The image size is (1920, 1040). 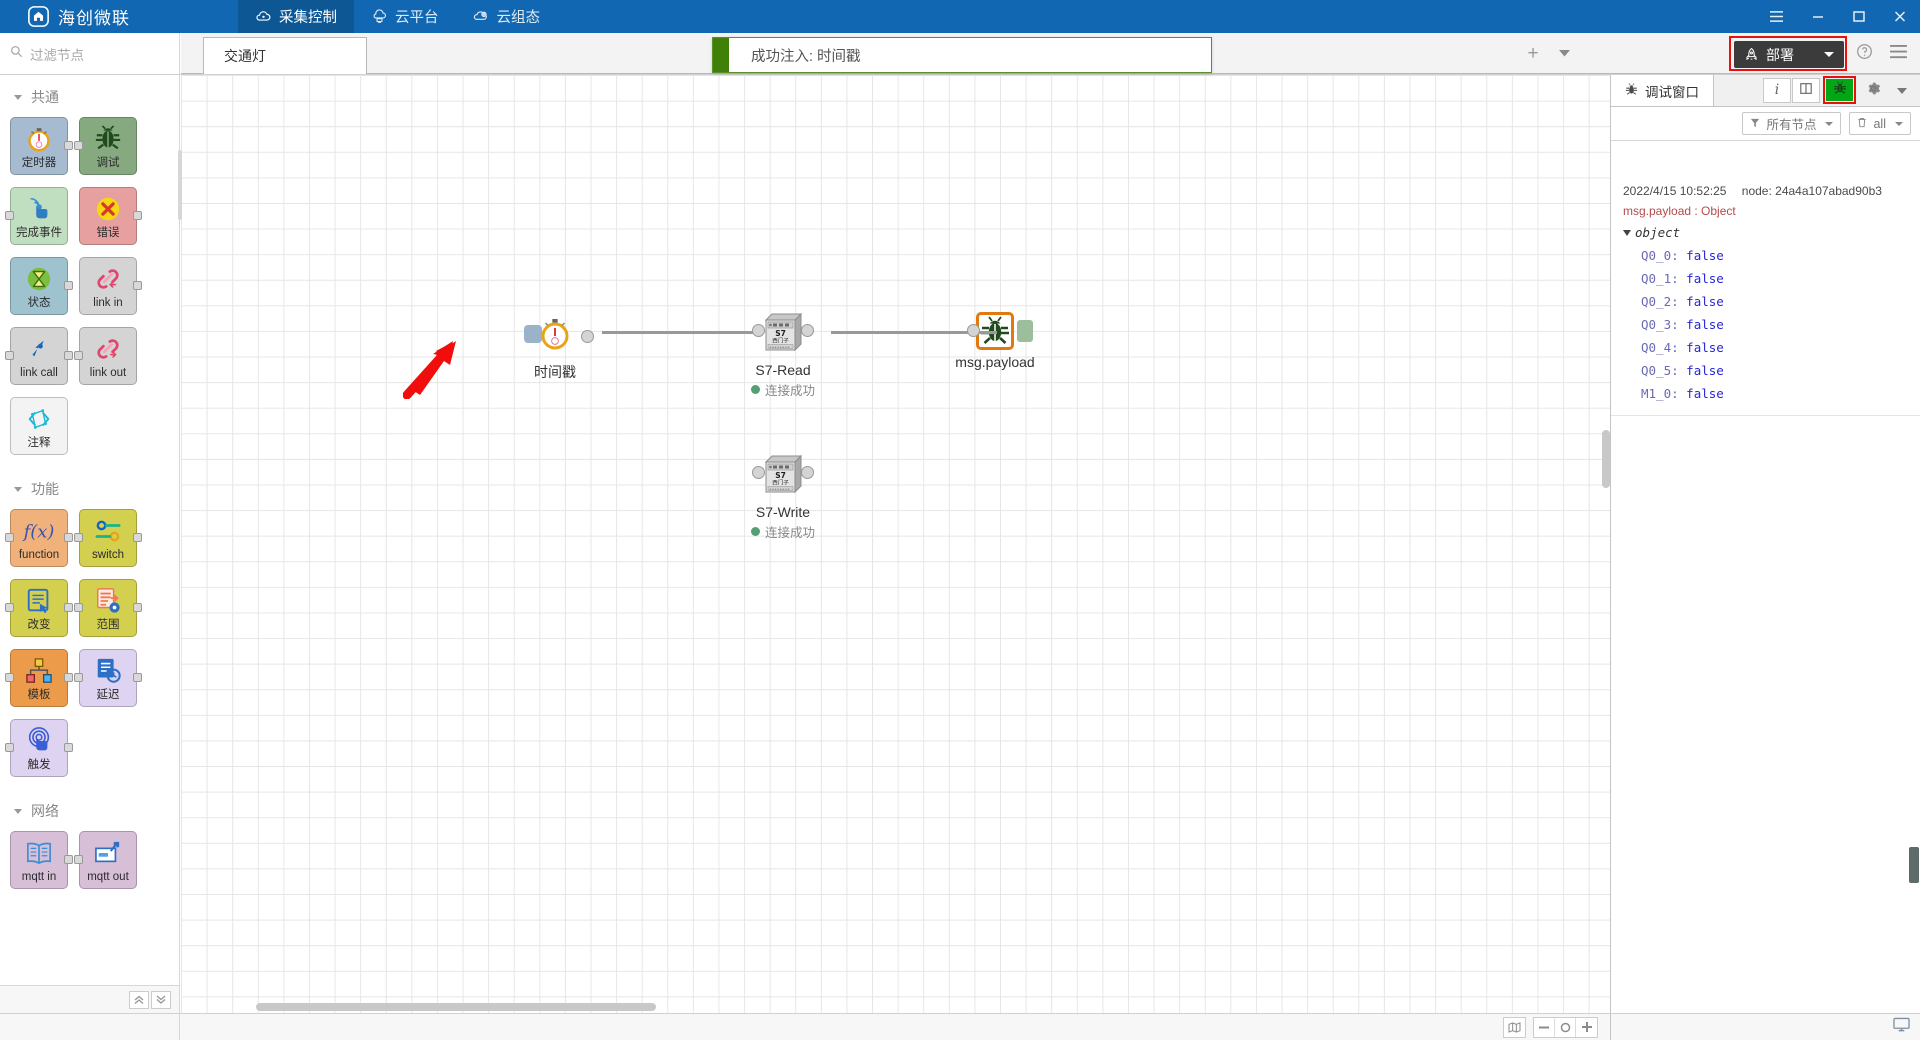 I want to click on palette-category-function: 功能, so click(x=89, y=488).